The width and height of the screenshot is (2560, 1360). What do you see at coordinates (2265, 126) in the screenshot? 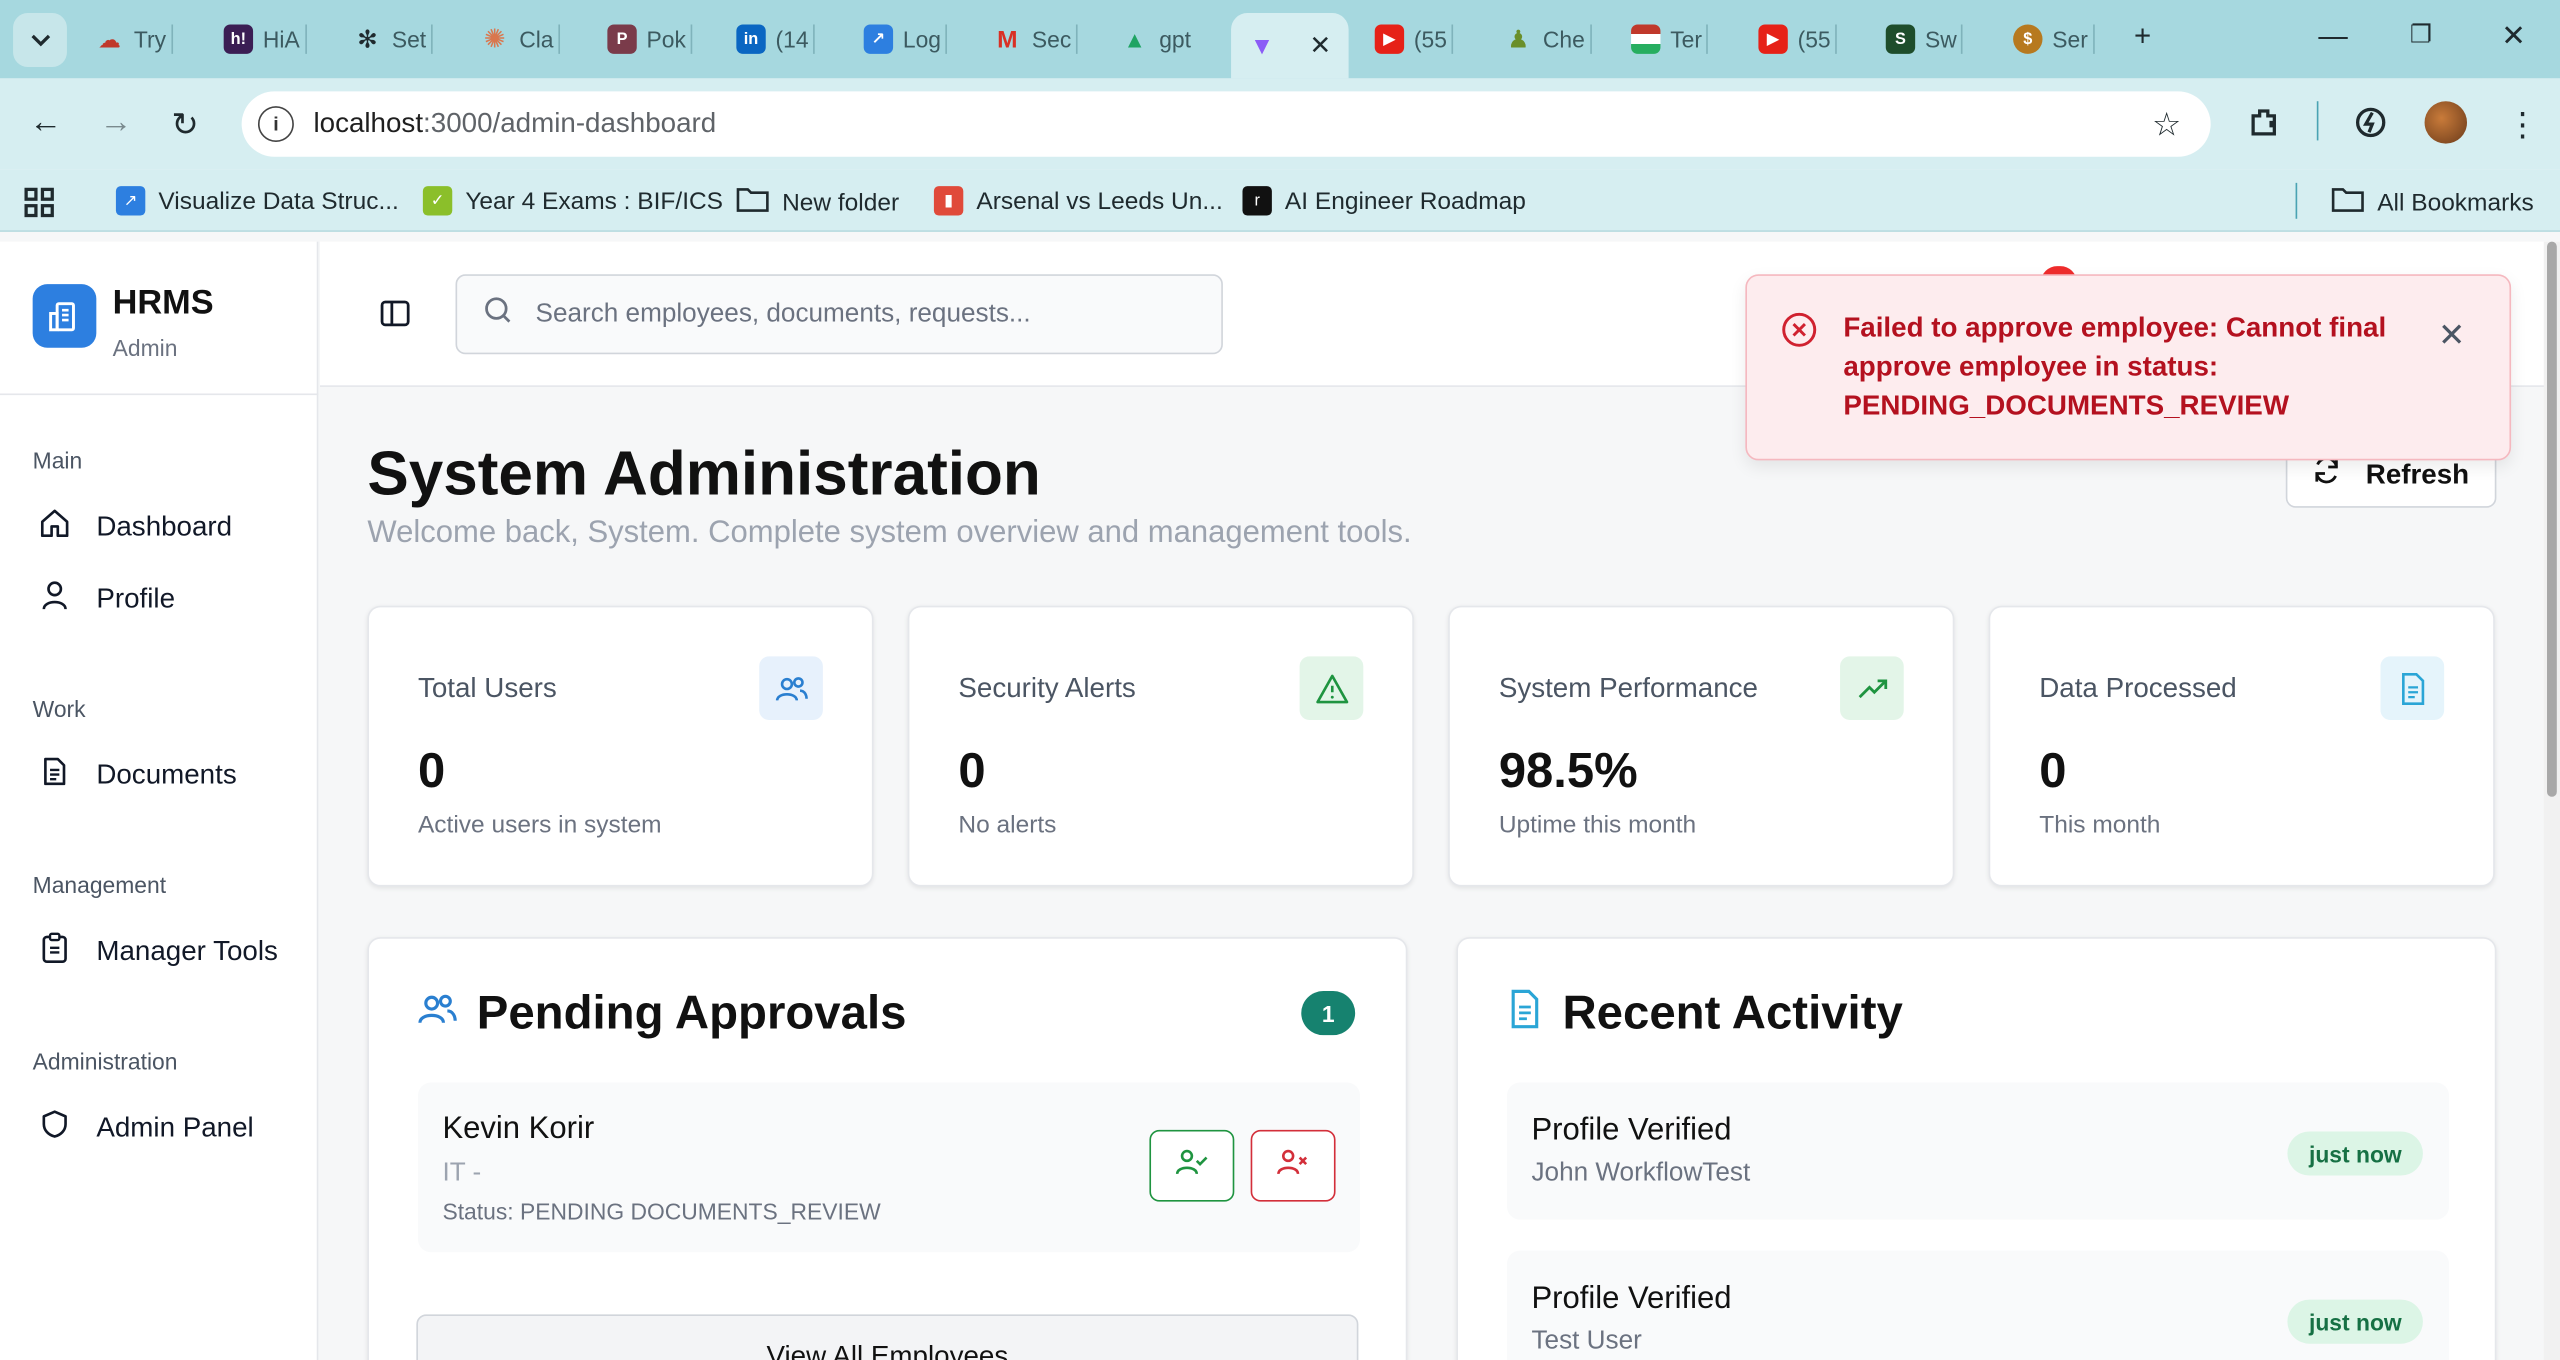
I see `extensions-icon` at bounding box center [2265, 126].